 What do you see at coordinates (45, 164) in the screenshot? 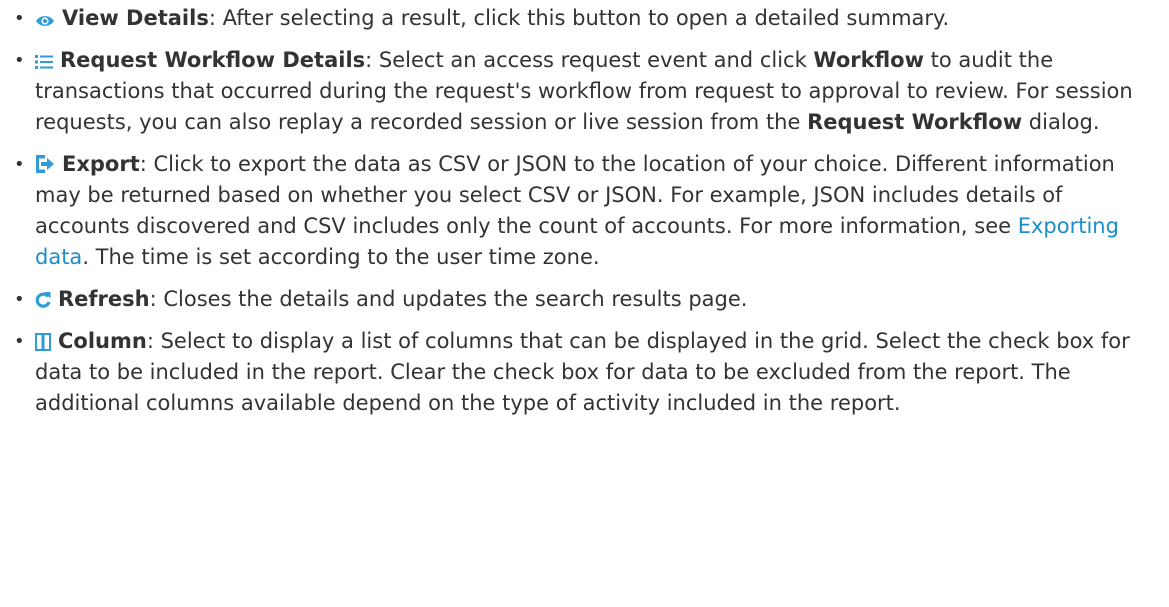
I see `export-icon` at bounding box center [45, 164].